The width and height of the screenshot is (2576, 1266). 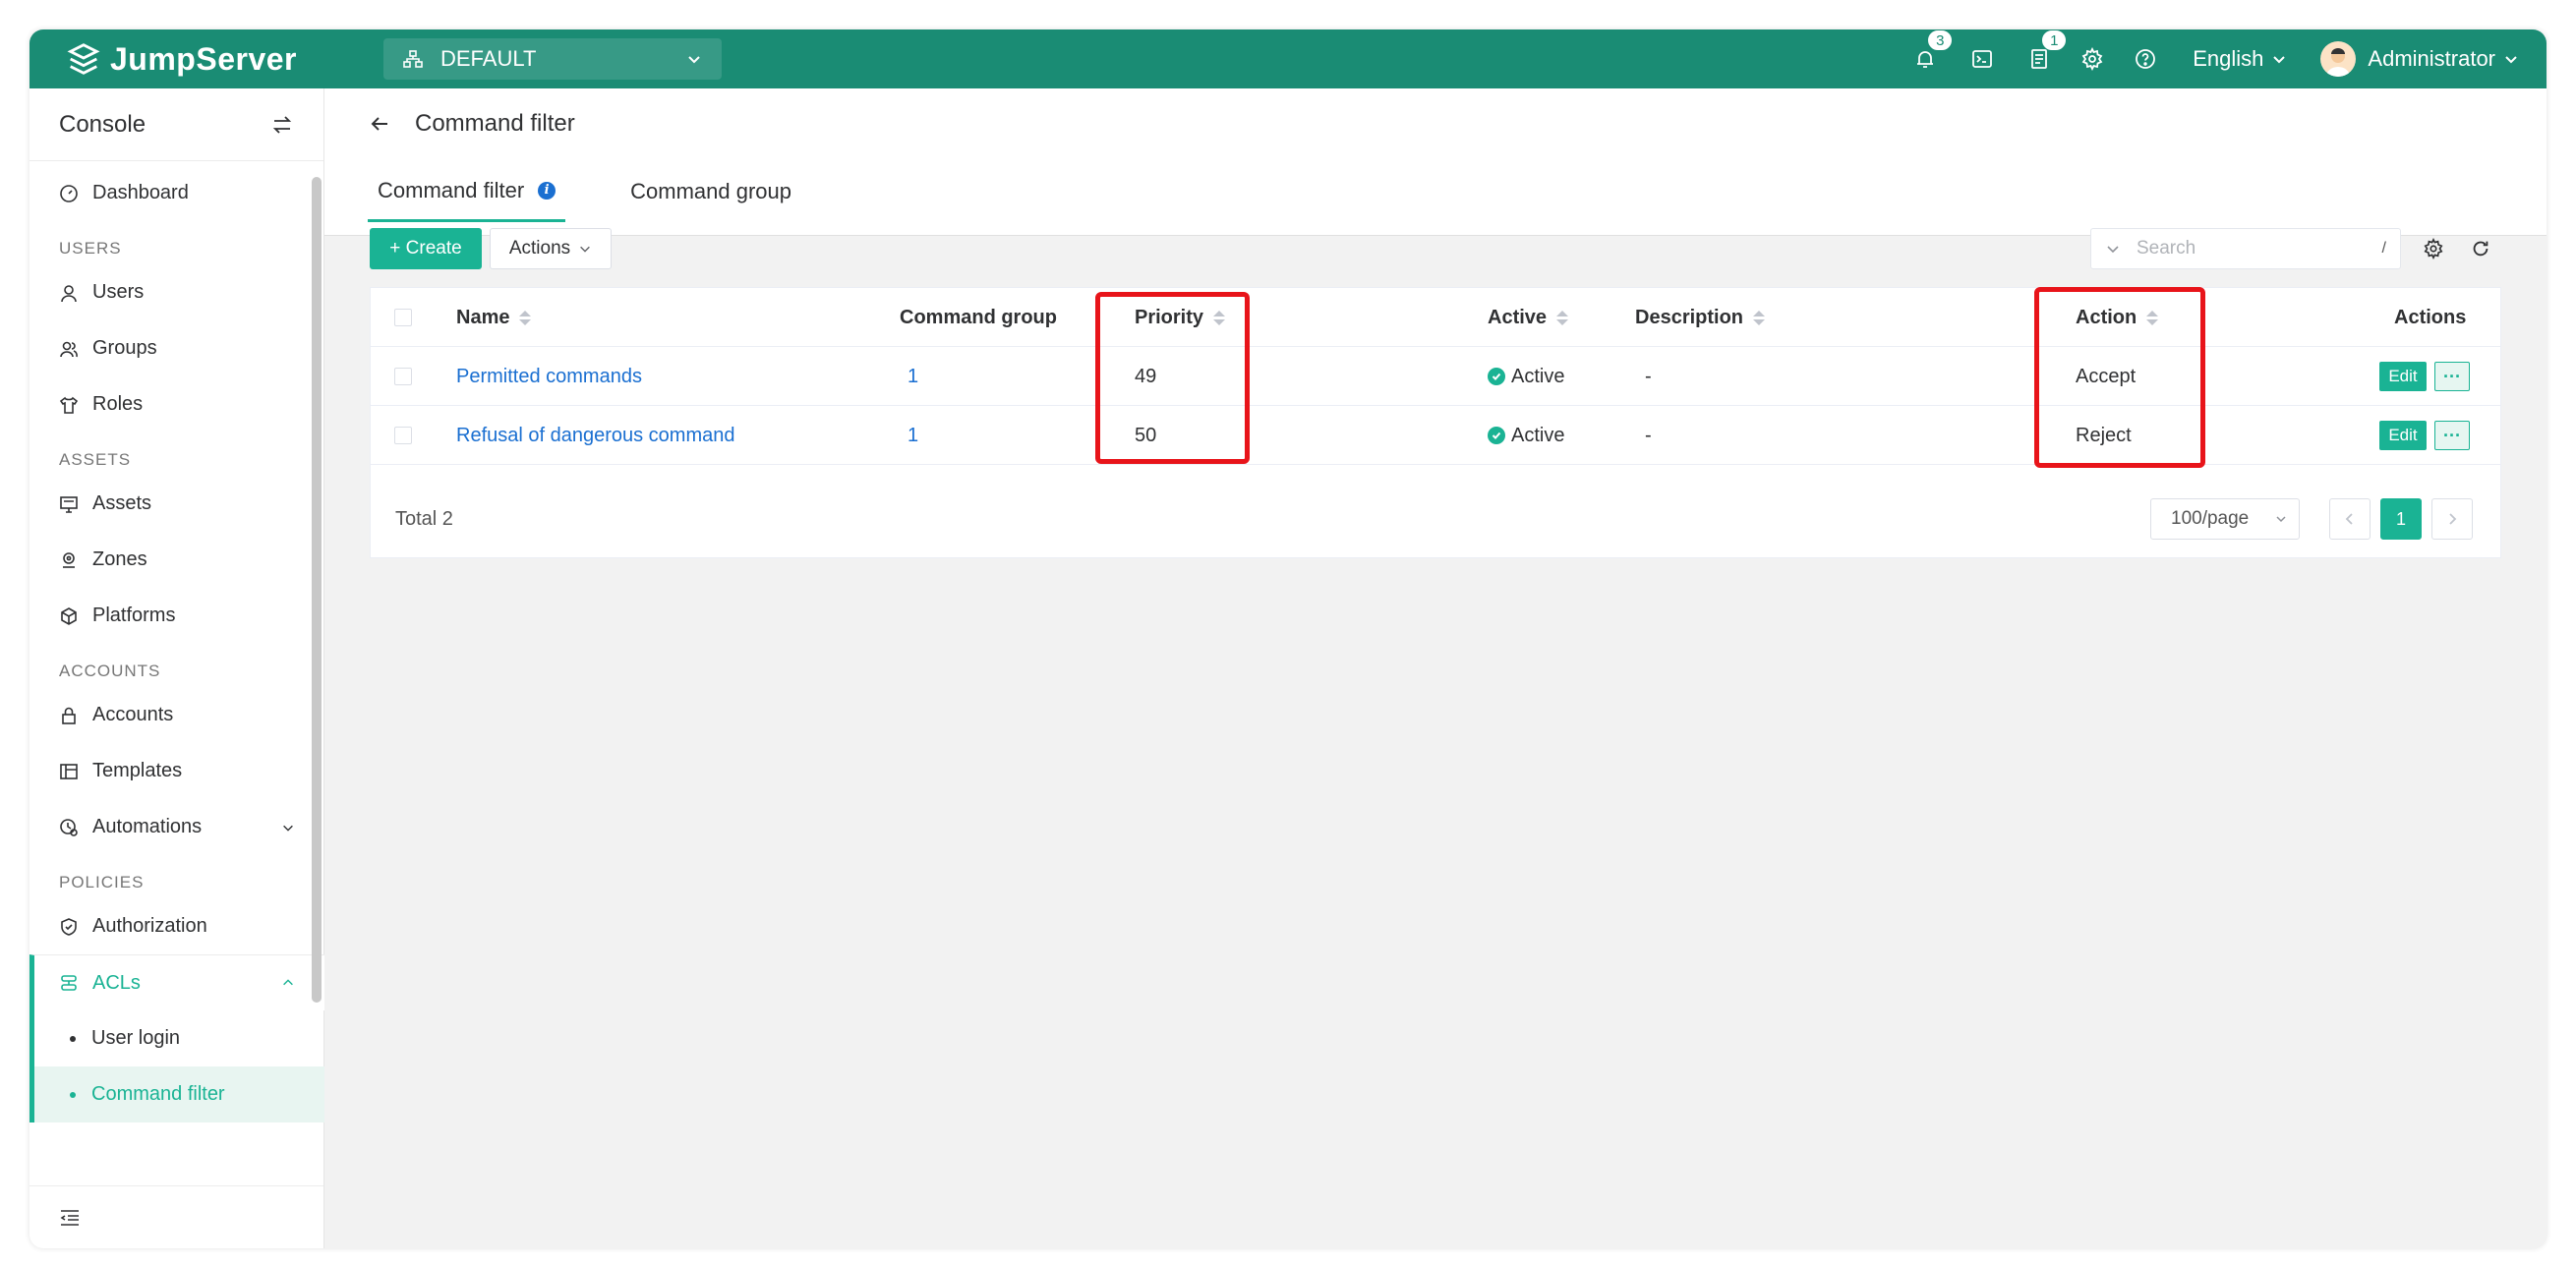 What do you see at coordinates (1648, 435) in the screenshot?
I see `row-description: -` at bounding box center [1648, 435].